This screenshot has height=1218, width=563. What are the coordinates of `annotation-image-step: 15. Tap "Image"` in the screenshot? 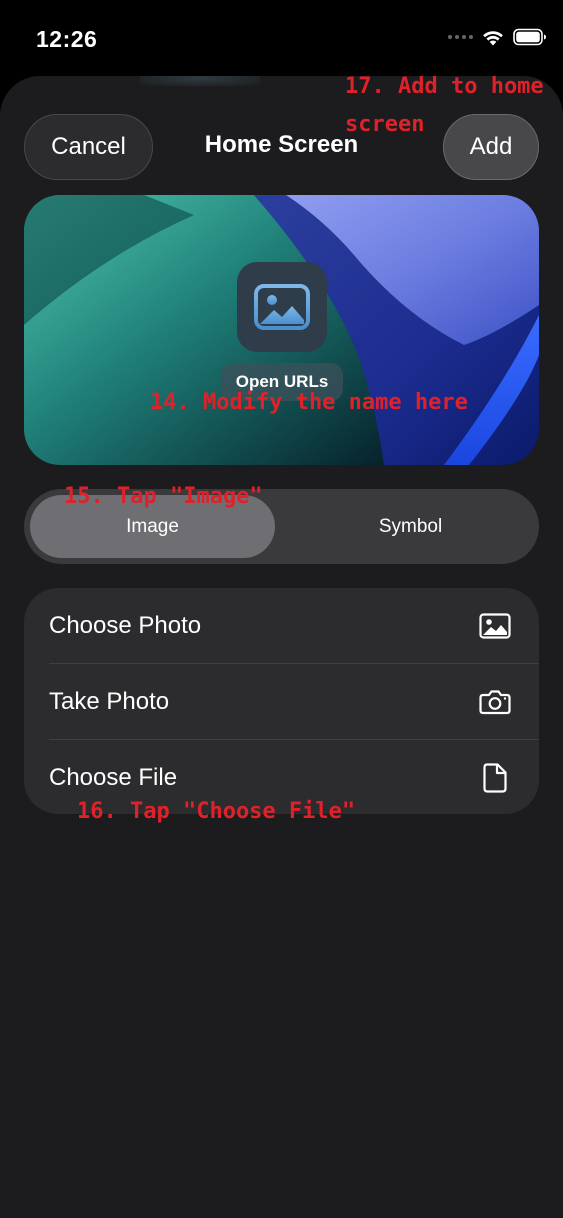 It's located at (163, 496).